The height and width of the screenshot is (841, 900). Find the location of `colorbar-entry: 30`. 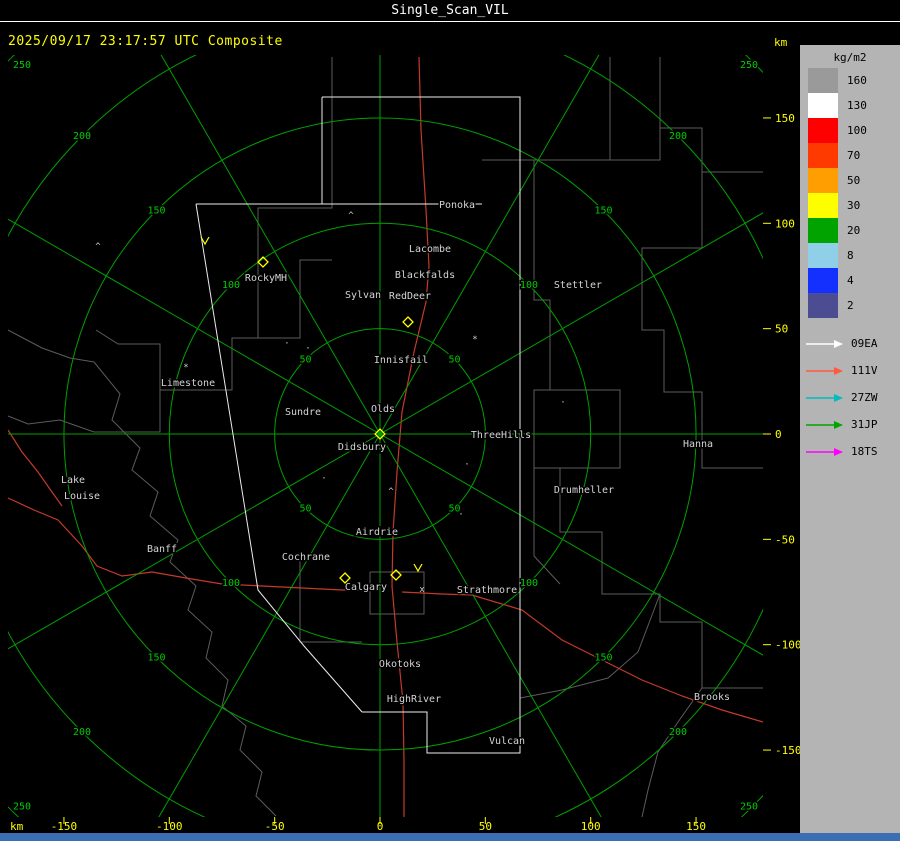

colorbar-entry: 30 is located at coordinates (850, 205).